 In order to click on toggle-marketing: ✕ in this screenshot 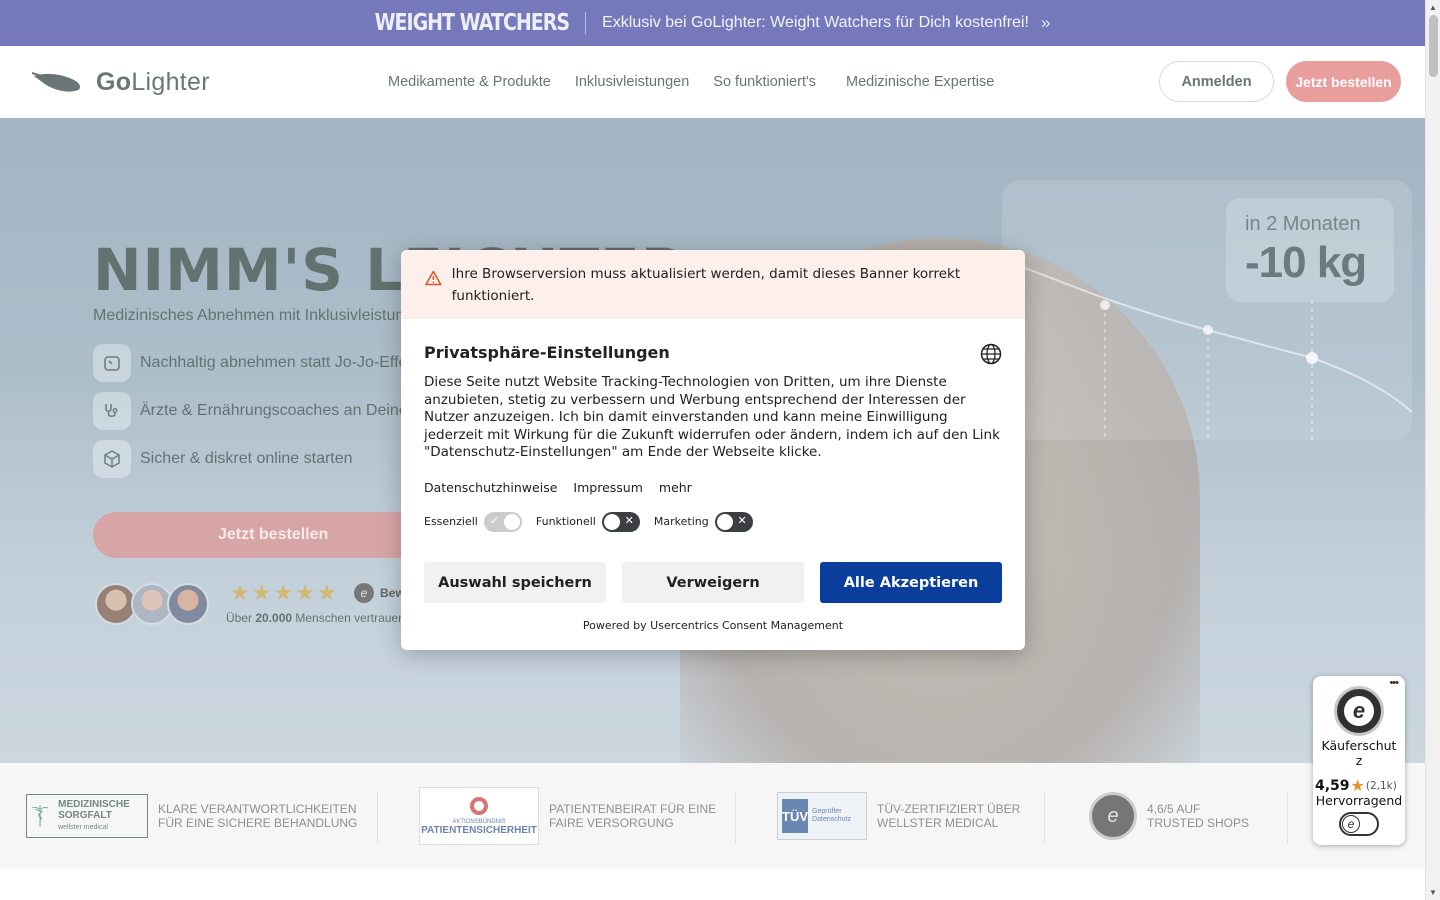, I will do `click(733, 521)`.